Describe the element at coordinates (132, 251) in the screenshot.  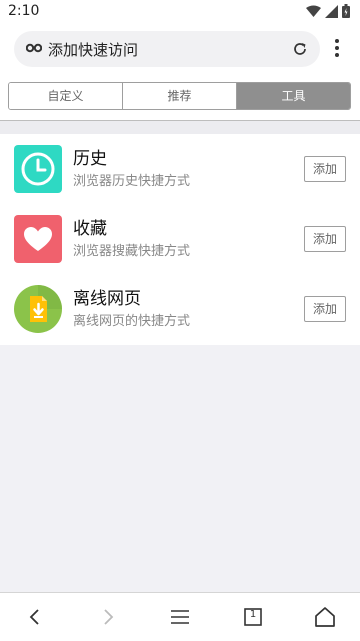
I see `item-subtitle: 浏览器搜藏快捷方式` at that location.